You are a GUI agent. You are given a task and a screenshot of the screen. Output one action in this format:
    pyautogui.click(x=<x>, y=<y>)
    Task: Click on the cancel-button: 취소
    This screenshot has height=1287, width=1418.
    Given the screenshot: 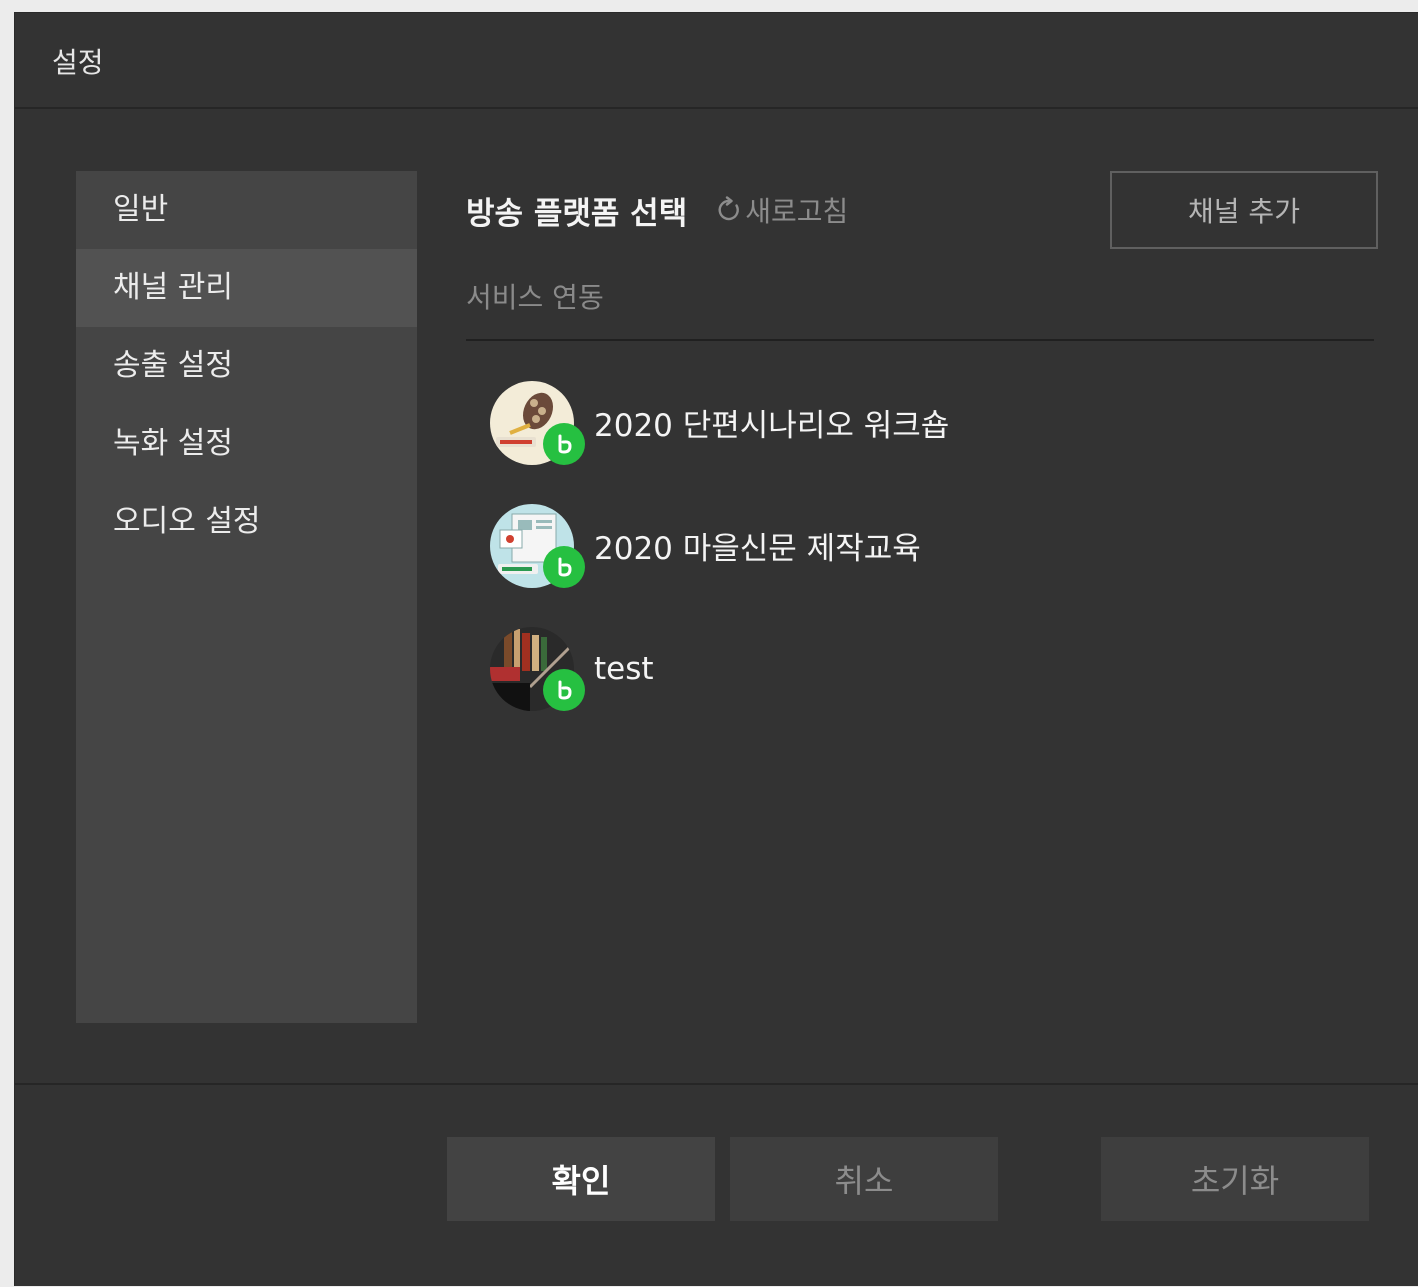 What is the action you would take?
    pyautogui.click(x=864, y=1179)
    